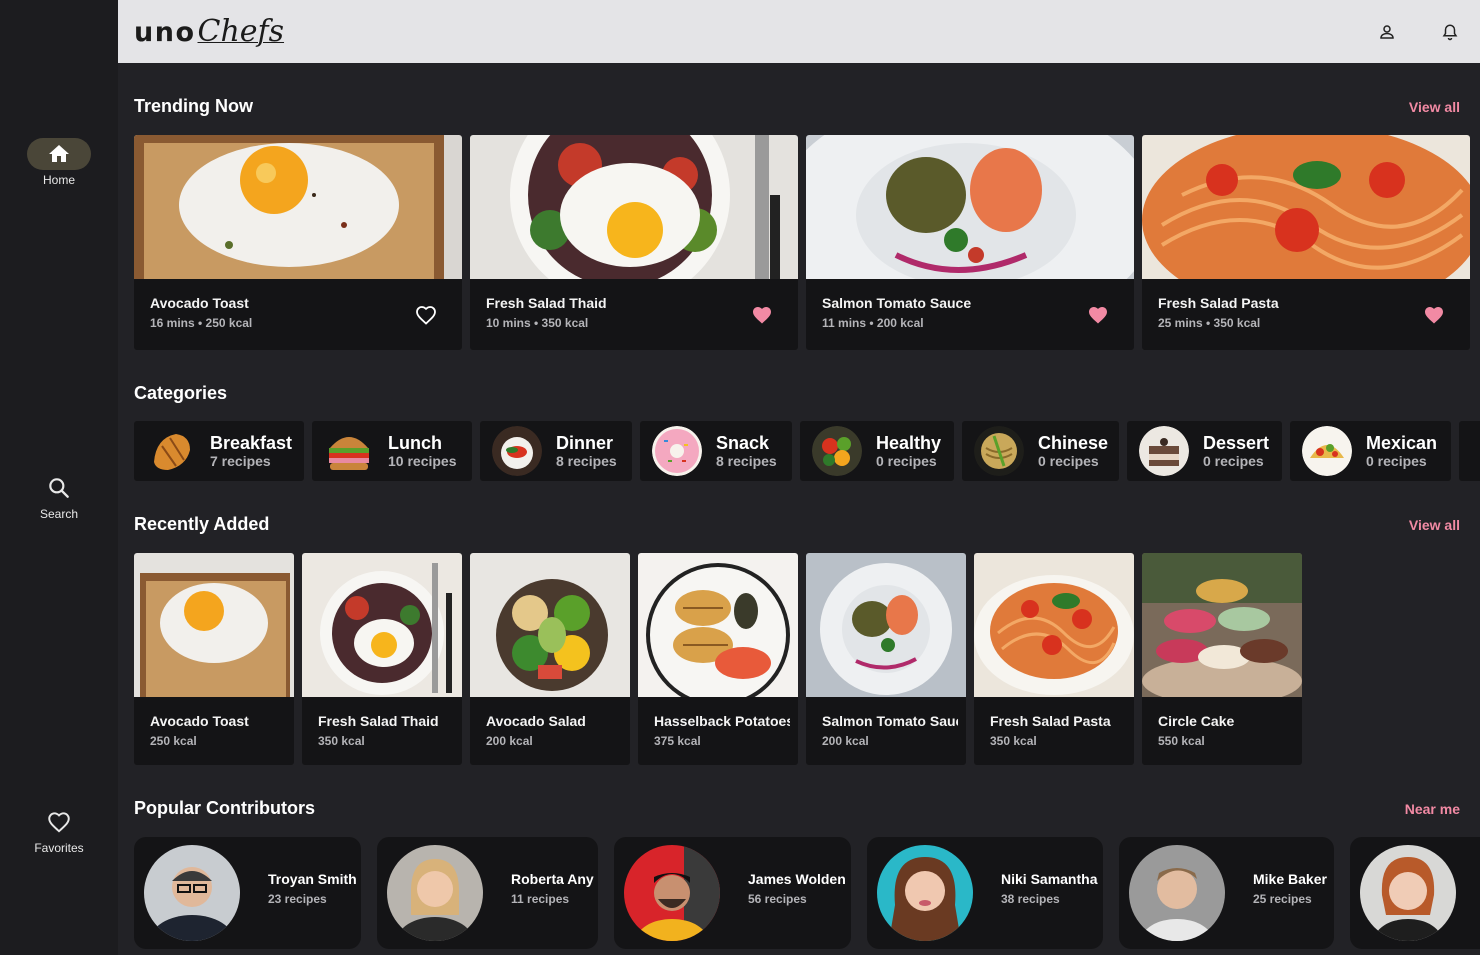 The width and height of the screenshot is (1480, 955). I want to click on category-name: Dessert, so click(1236, 443).